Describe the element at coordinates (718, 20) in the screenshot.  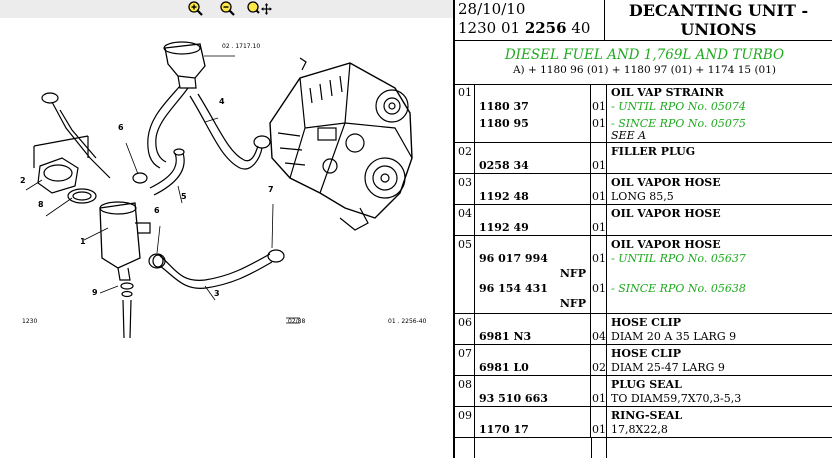
I see `page-title: DECANTING UNIT - UNIONS` at that location.